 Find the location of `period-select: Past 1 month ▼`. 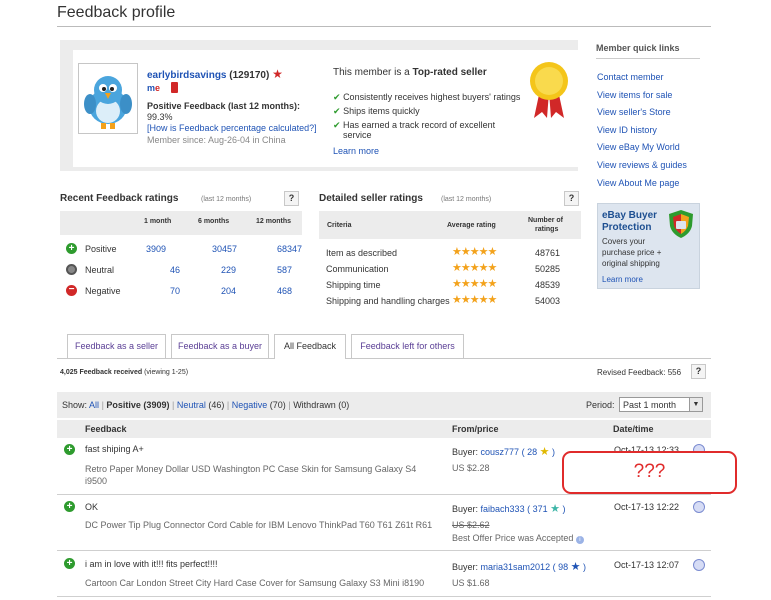

period-select: Past 1 month ▼ is located at coordinates (661, 404).